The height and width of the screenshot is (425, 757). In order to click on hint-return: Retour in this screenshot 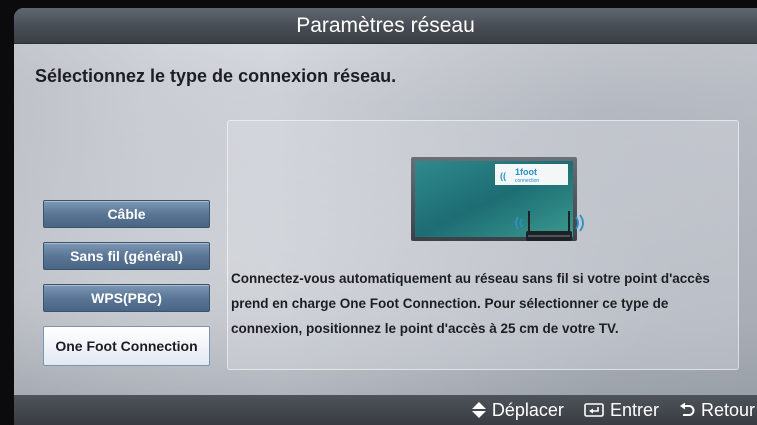, I will do `click(717, 410)`.